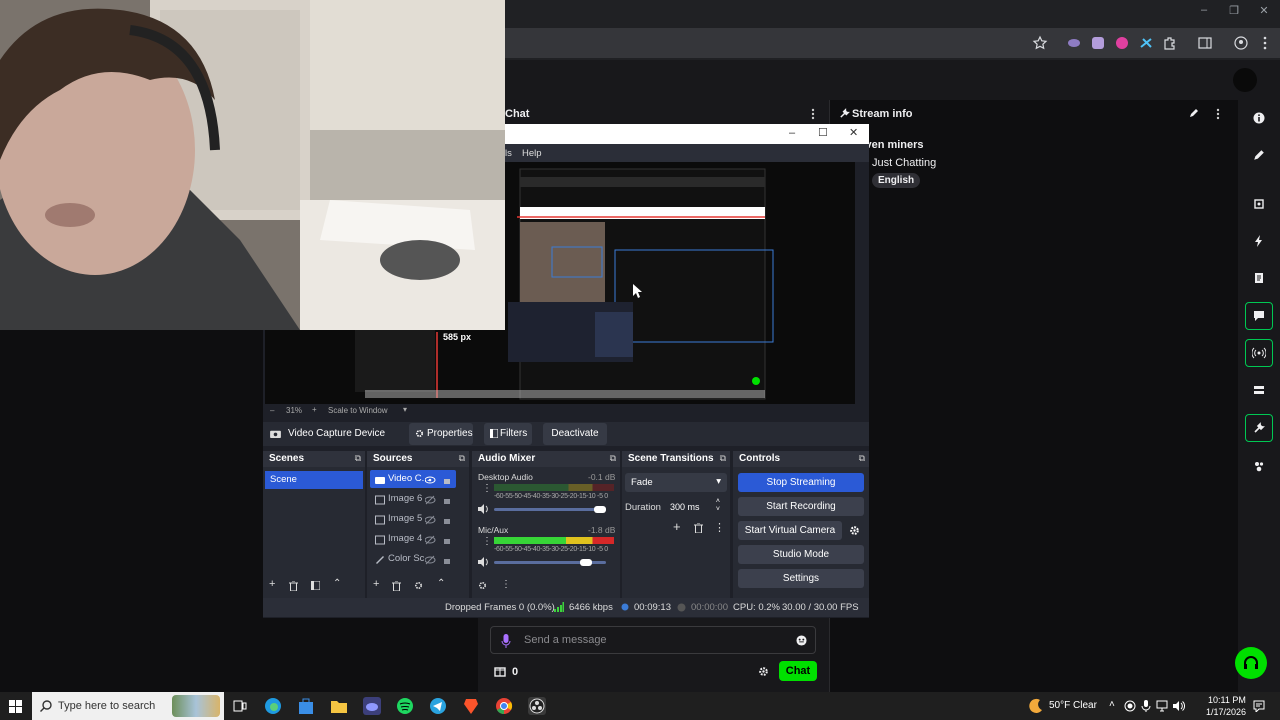 The image size is (1280, 720). What do you see at coordinates (438, 706) in the screenshot?
I see `telegram-icon` at bounding box center [438, 706].